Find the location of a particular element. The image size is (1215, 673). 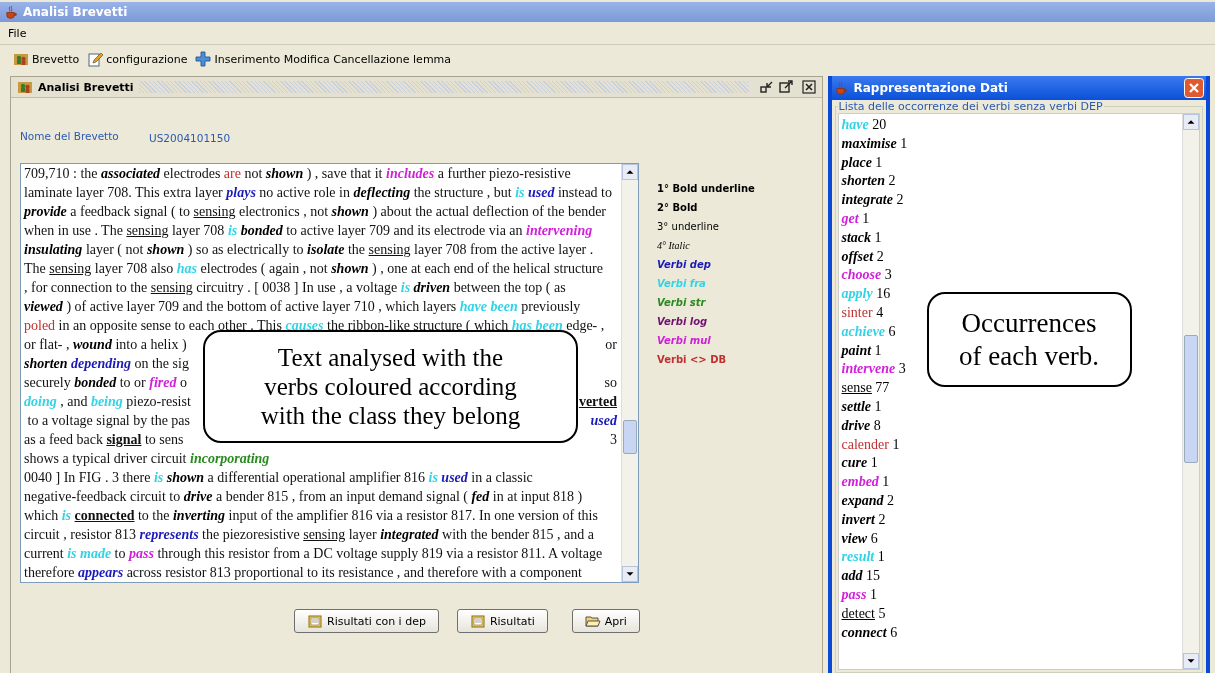

verb-list-item: sense 77 is located at coordinates (865, 388).